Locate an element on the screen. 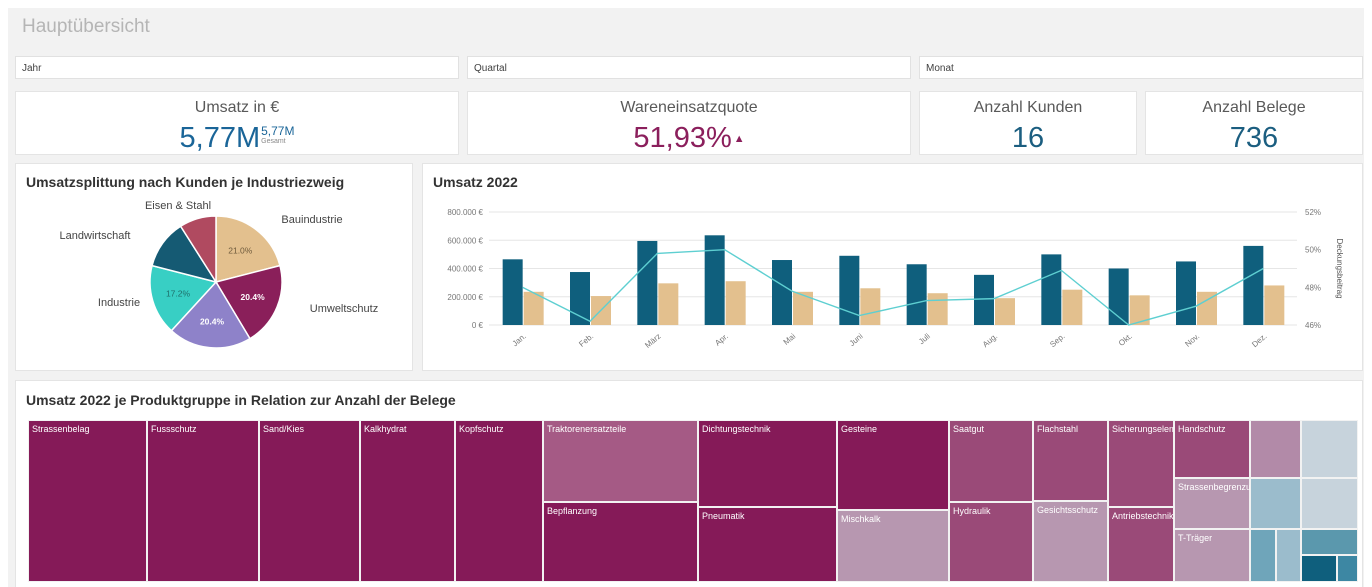 The width and height of the screenshot is (1372, 587). treemap-cell-gesteine: Gesteine is located at coordinates (893, 465).